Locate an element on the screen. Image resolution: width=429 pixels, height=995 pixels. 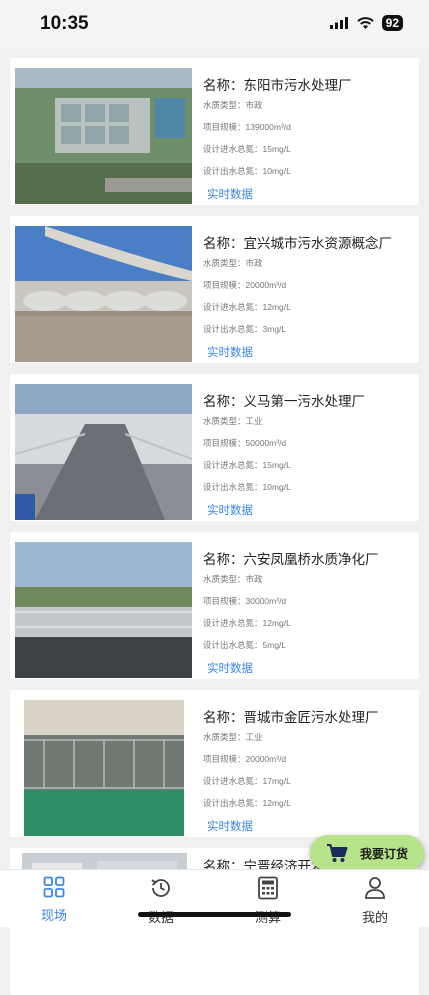
in-nitrogen-row: 设计进水总氮：17mg/L is located at coordinates (247, 781).